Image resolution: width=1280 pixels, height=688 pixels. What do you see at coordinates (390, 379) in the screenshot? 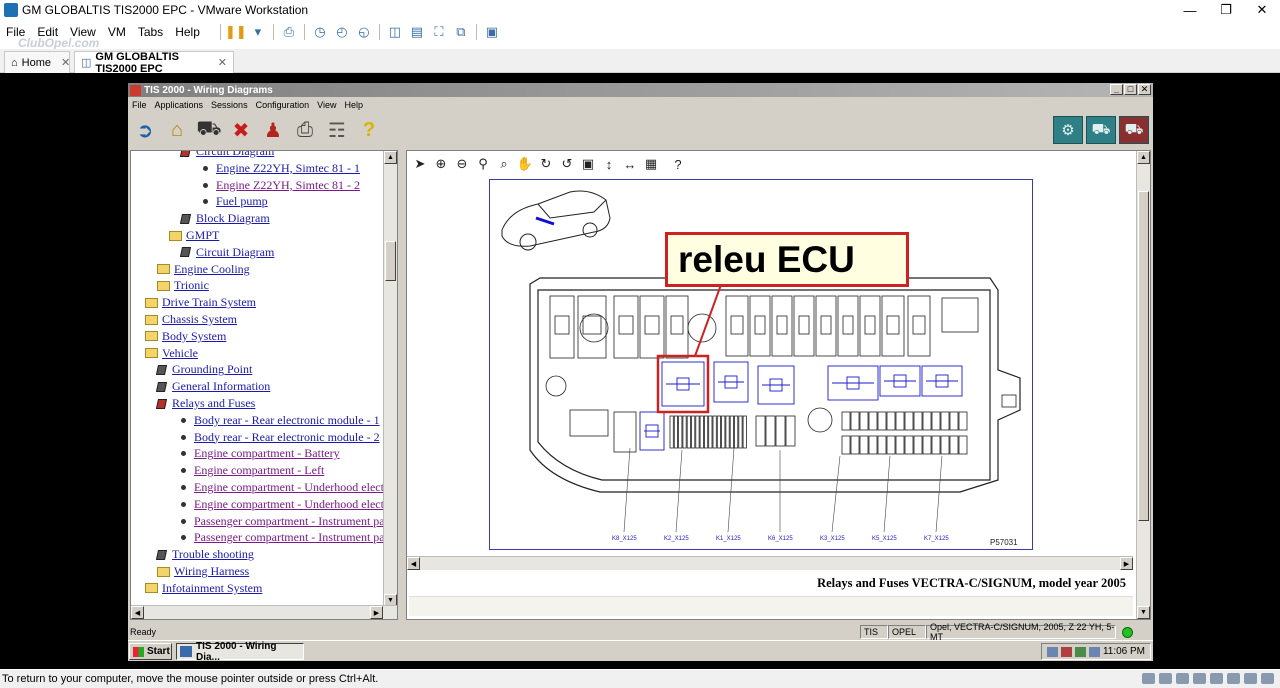
I see `tree-vertical-scrollbar: ▲ ▼` at bounding box center [390, 379].